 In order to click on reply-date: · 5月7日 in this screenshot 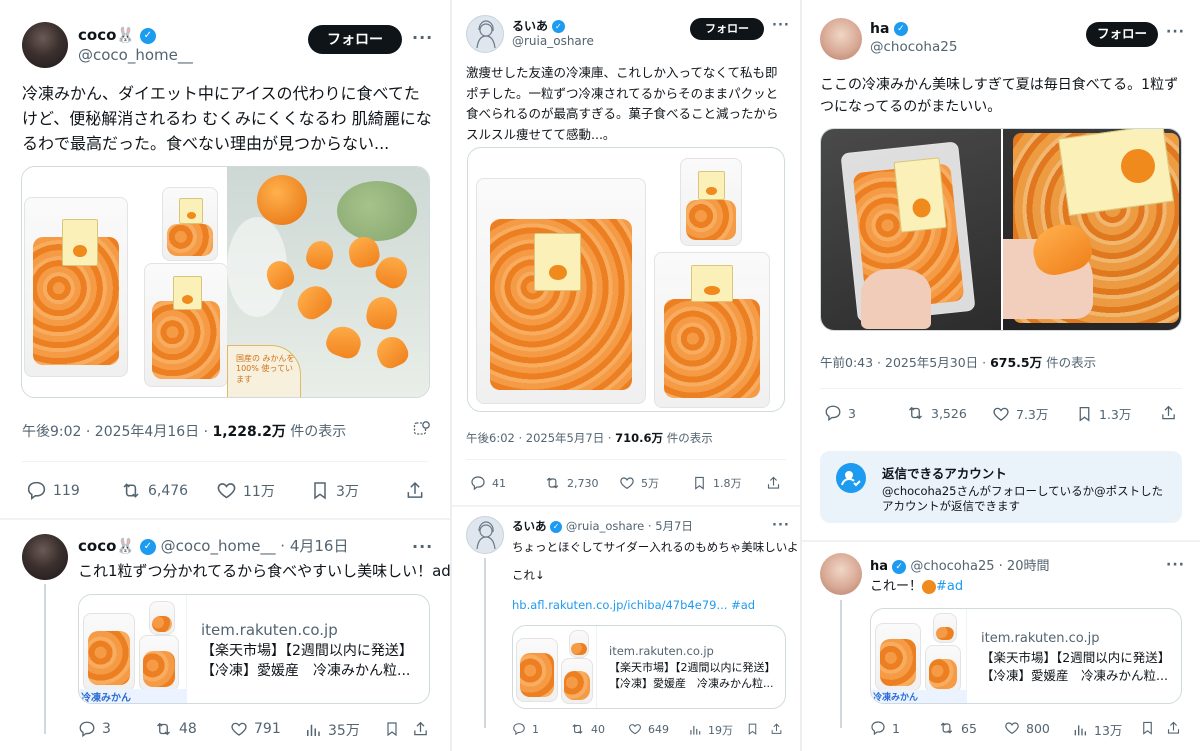, I will do `click(670, 526)`.